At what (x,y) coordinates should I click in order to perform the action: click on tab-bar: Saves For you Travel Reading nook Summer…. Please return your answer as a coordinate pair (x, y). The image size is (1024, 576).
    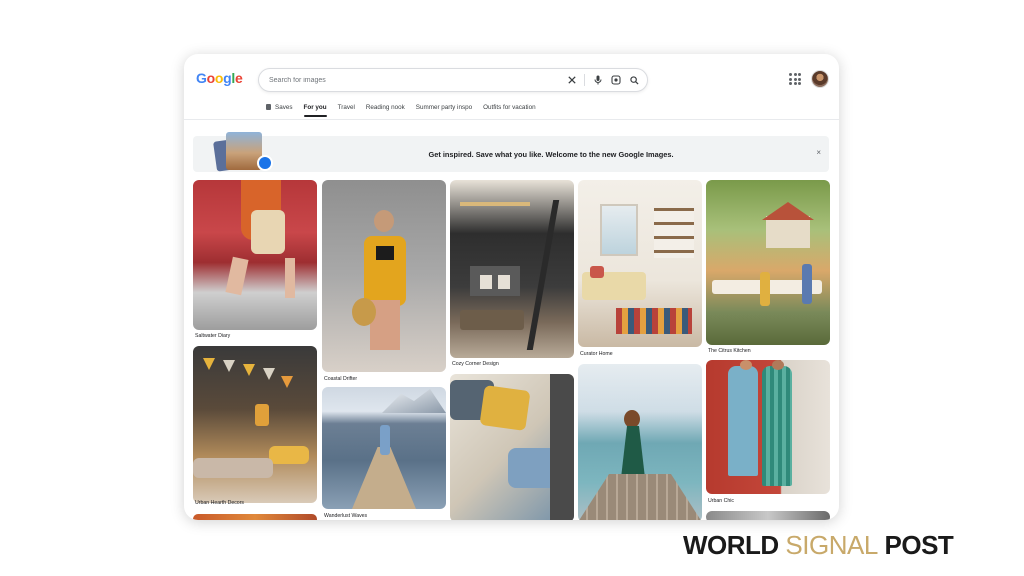
    Looking at the image, I should click on (406, 112).